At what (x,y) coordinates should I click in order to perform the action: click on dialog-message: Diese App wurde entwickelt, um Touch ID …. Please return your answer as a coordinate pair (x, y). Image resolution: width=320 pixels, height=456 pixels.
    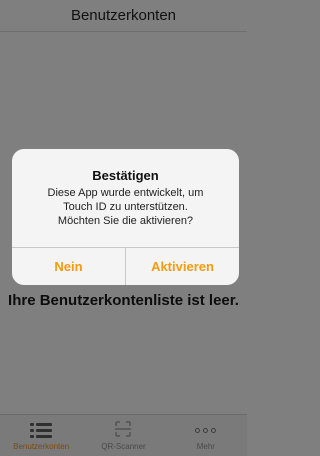
    Looking at the image, I should click on (125, 207).